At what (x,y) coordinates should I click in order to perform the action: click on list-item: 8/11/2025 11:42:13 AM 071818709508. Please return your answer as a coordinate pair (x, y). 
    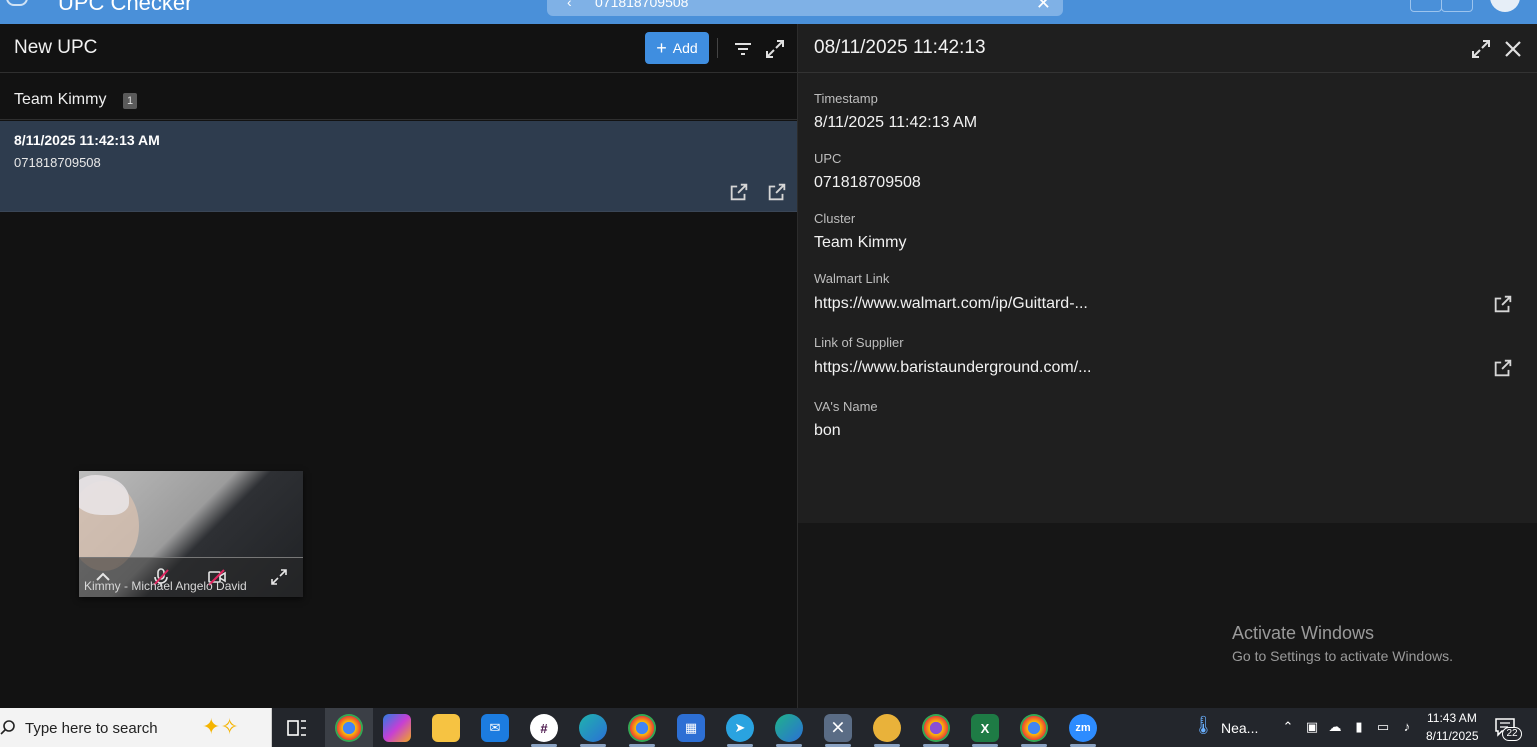
    Looking at the image, I should click on (398, 166).